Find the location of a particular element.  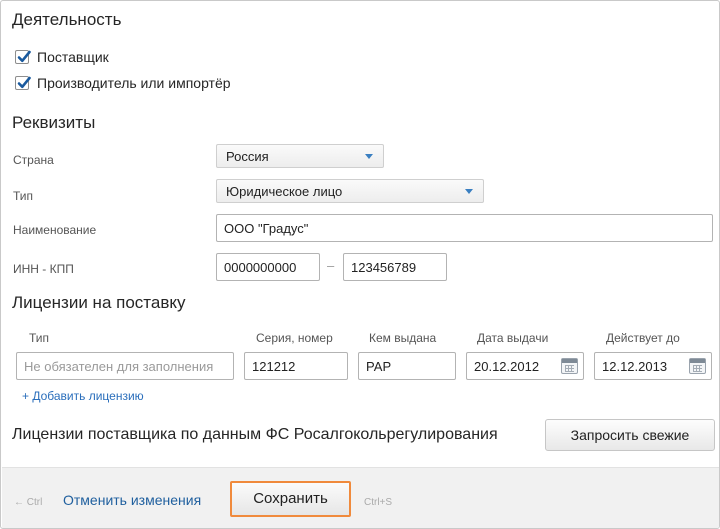

column-header-valid-until: Действует до is located at coordinates (643, 338).